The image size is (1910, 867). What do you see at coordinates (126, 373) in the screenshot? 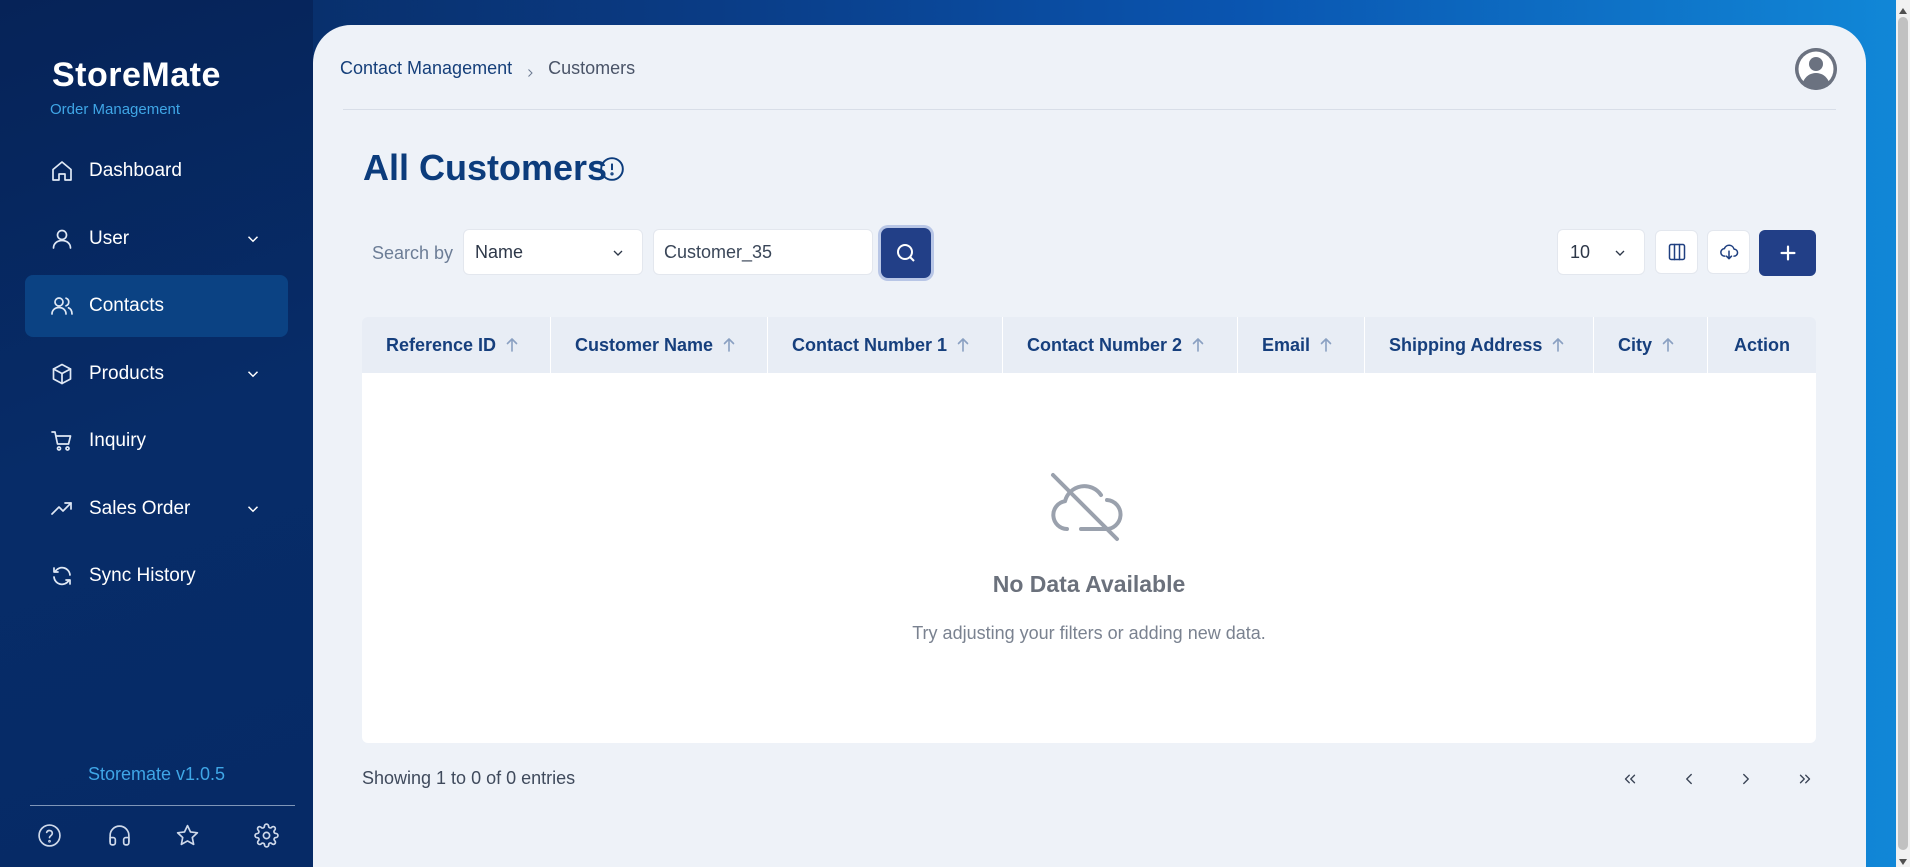
I see `sidebar-item-label: Products` at bounding box center [126, 373].